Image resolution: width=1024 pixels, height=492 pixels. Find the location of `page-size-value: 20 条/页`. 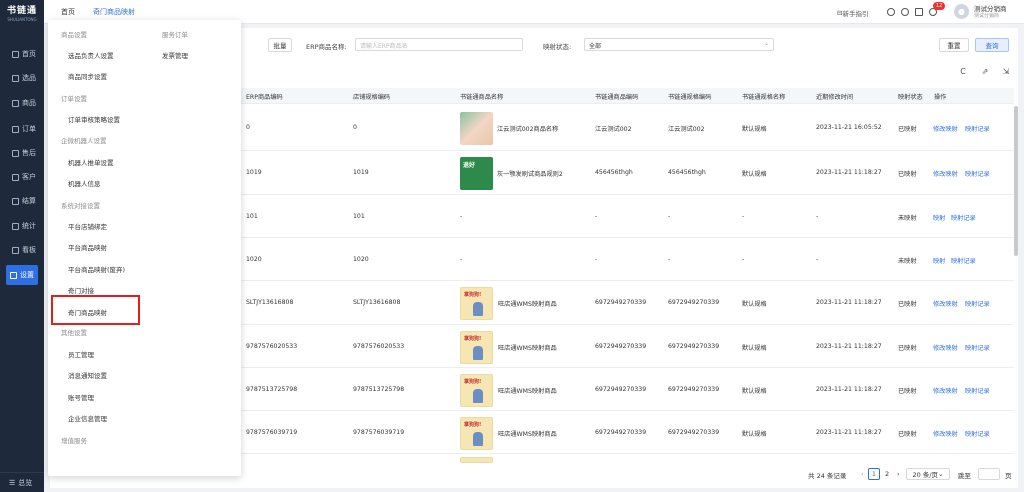

page-size-value: 20 条/页 is located at coordinates (925, 475).